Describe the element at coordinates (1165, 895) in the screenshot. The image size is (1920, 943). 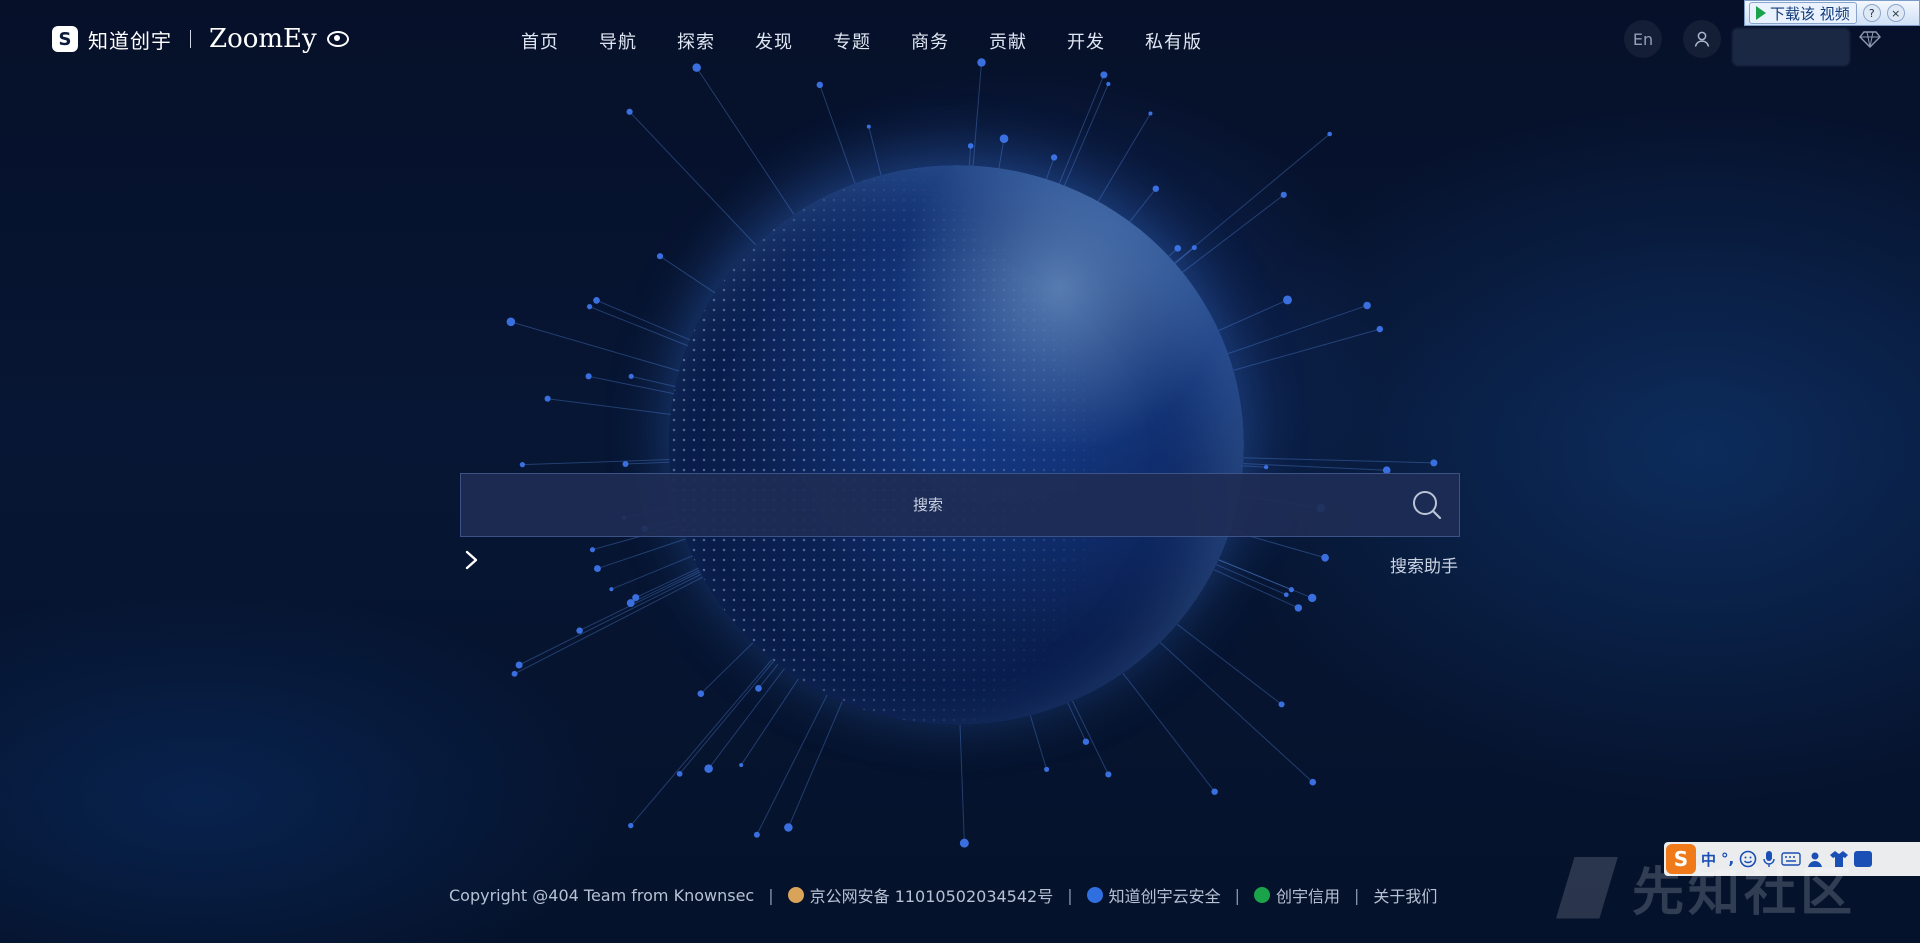
I see `cloud-security-link: 知道创宇云安全` at that location.